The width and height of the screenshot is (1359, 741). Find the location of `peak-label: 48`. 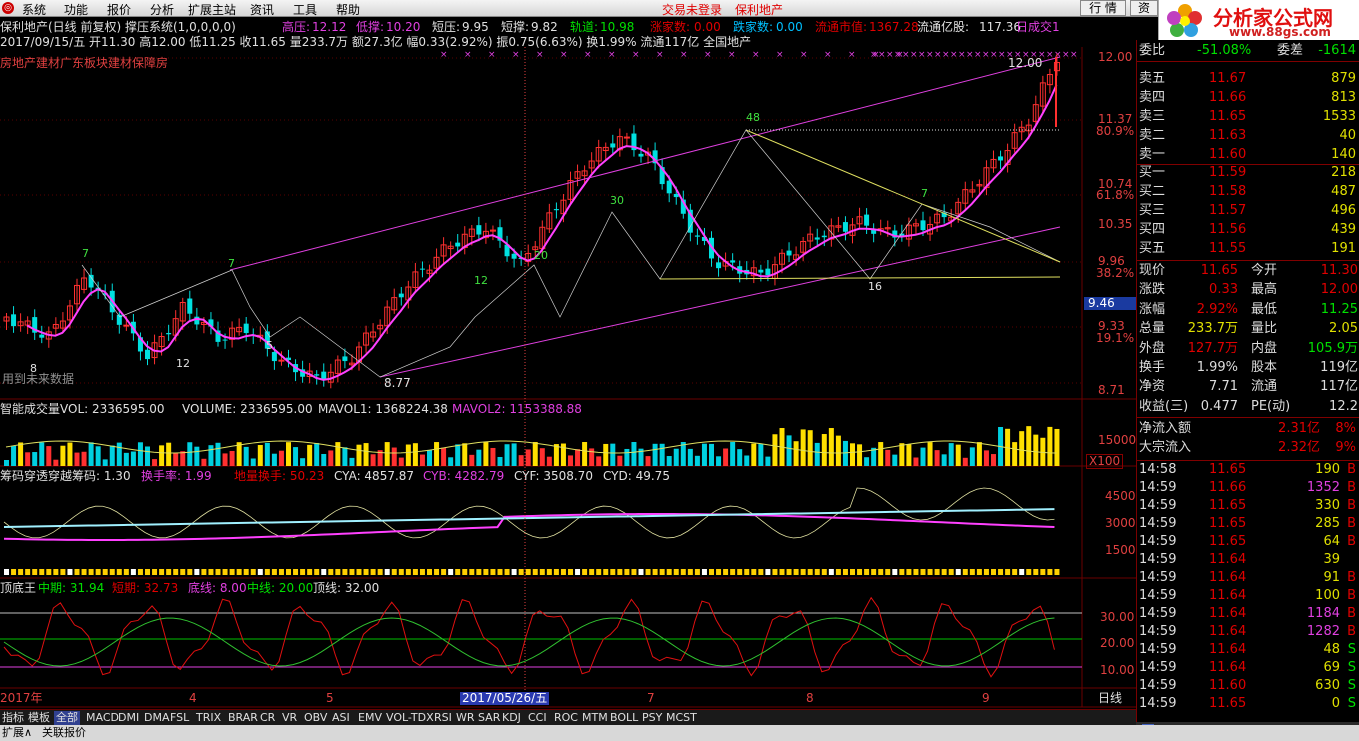

peak-label: 48 is located at coordinates (753, 117).